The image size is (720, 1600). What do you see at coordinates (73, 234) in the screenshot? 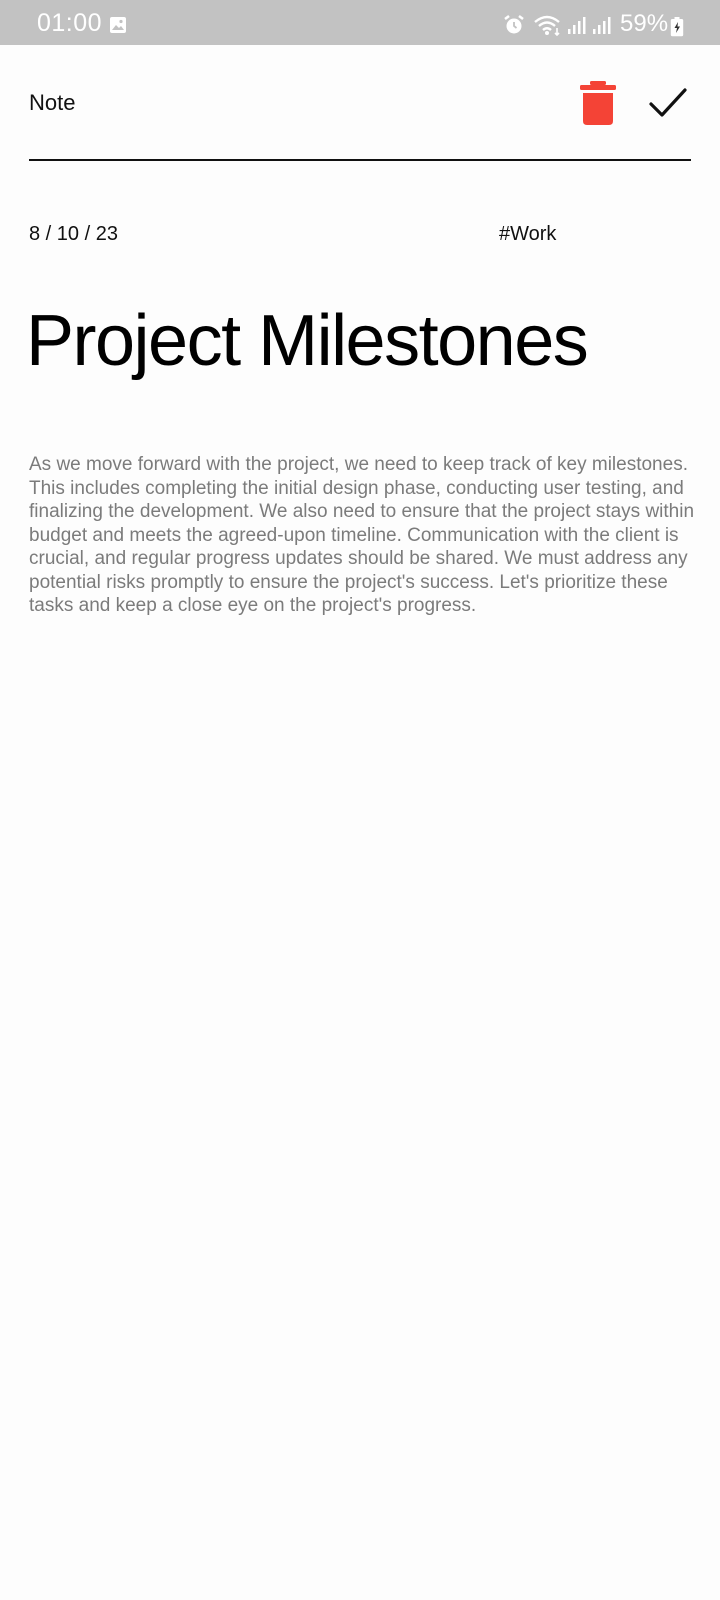
I see `note-date: 8 / 10 / 23` at bounding box center [73, 234].